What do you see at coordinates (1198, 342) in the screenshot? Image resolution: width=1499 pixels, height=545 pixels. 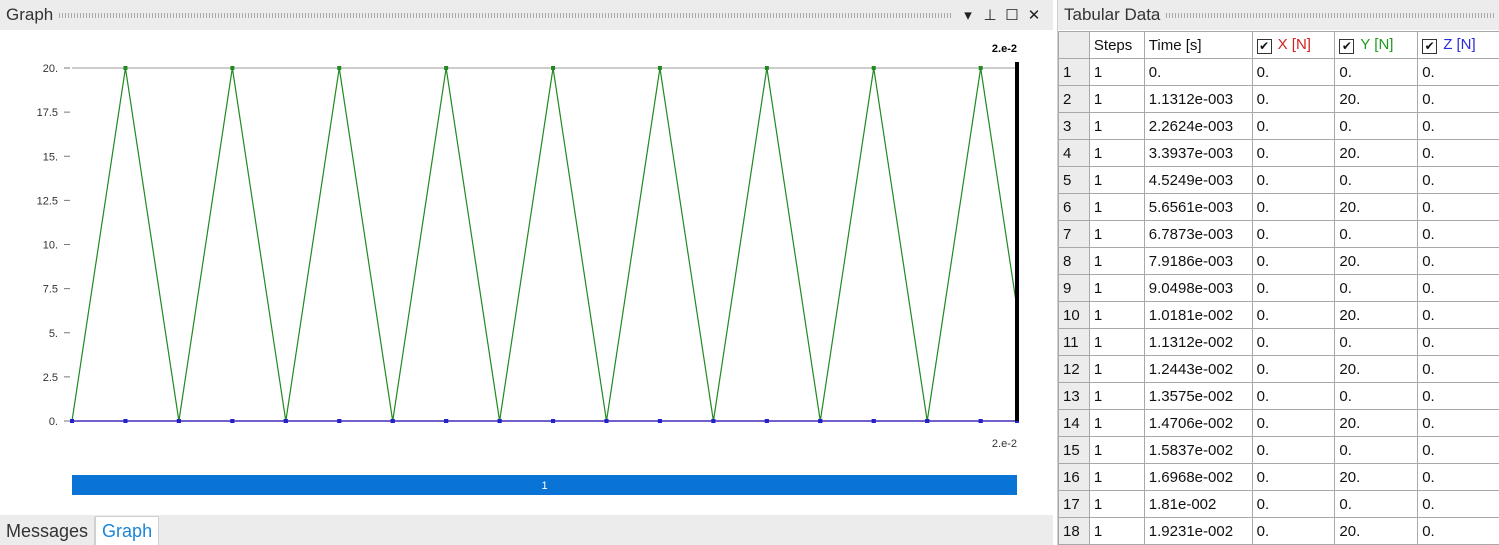 I see `time-cell: 1.1312e-002` at bounding box center [1198, 342].